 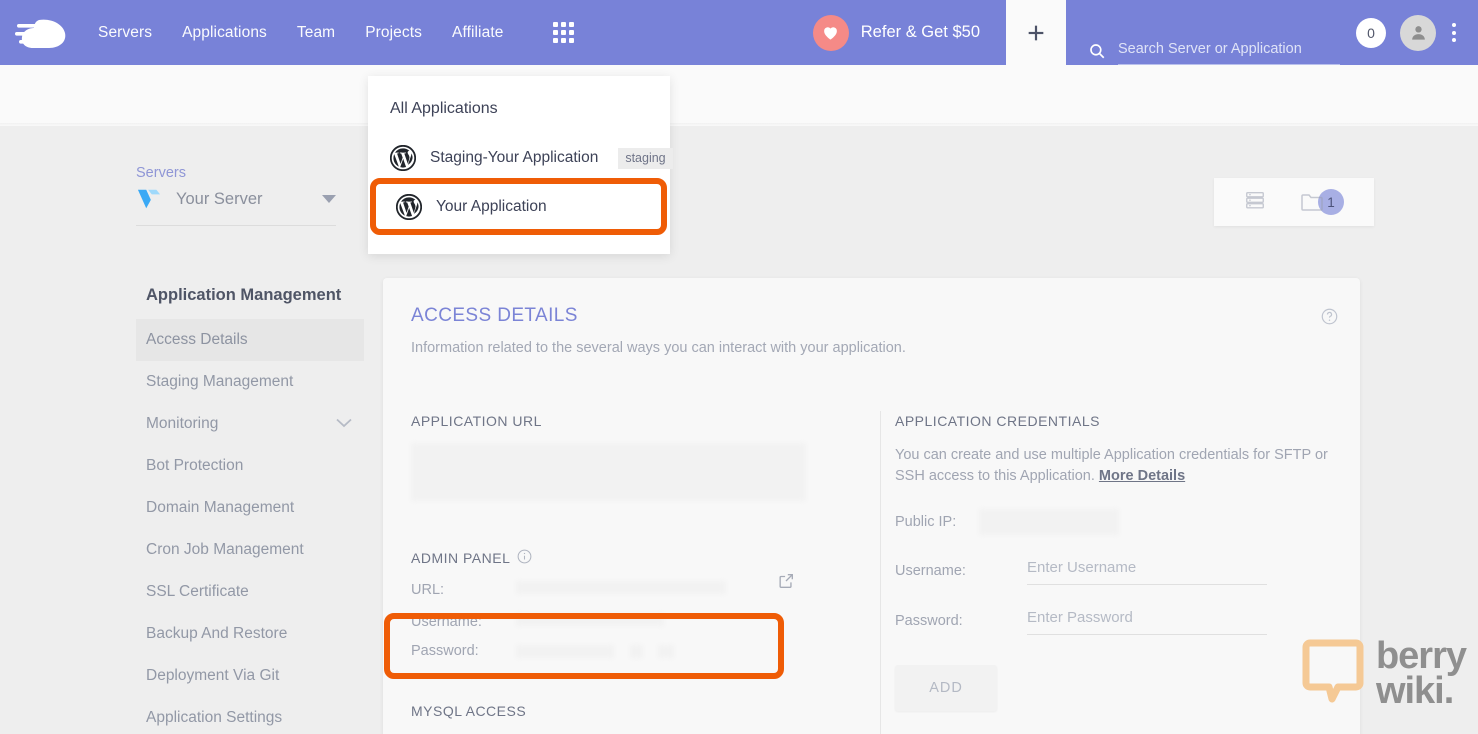 I want to click on admin-panel-password-redacted-value, so click(x=565, y=651).